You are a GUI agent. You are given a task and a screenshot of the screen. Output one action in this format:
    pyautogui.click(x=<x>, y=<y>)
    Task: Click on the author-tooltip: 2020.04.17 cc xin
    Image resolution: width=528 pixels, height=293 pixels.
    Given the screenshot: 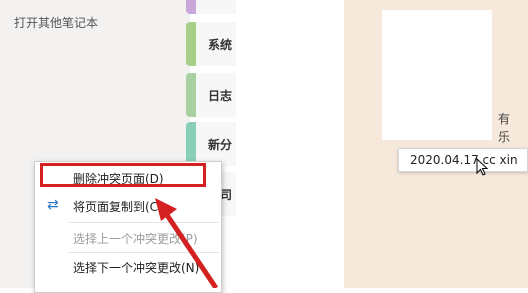 What is the action you would take?
    pyautogui.click(x=463, y=160)
    